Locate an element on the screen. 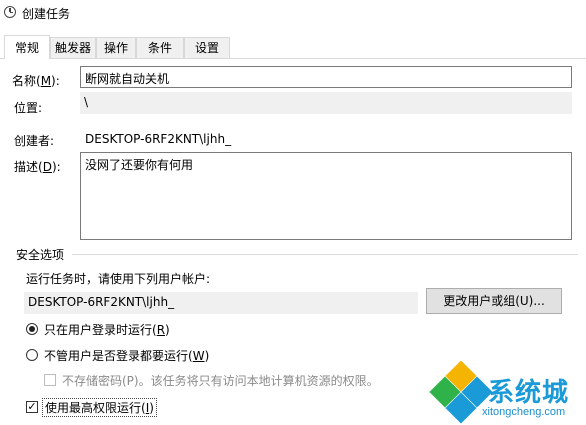 This screenshot has height=425, width=586. name-label: 名称(M): is located at coordinates (36, 81).